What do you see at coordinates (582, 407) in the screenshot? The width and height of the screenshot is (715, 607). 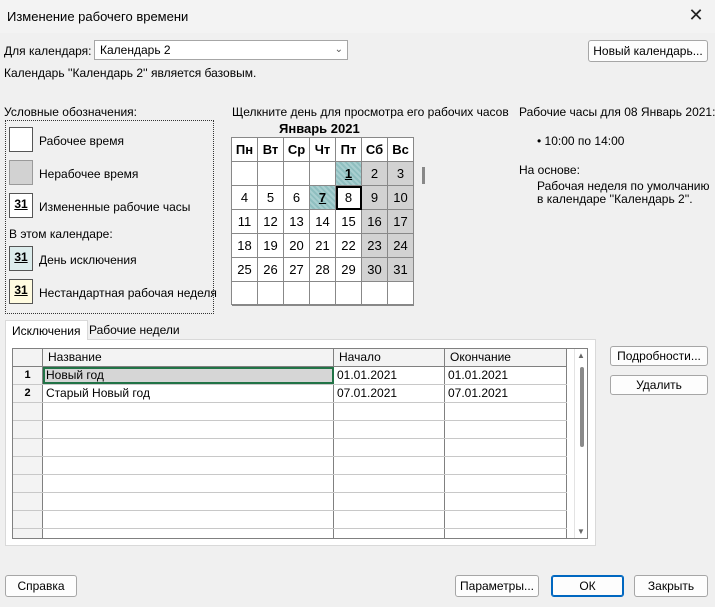 I see `scrollbar-thumb` at bounding box center [582, 407].